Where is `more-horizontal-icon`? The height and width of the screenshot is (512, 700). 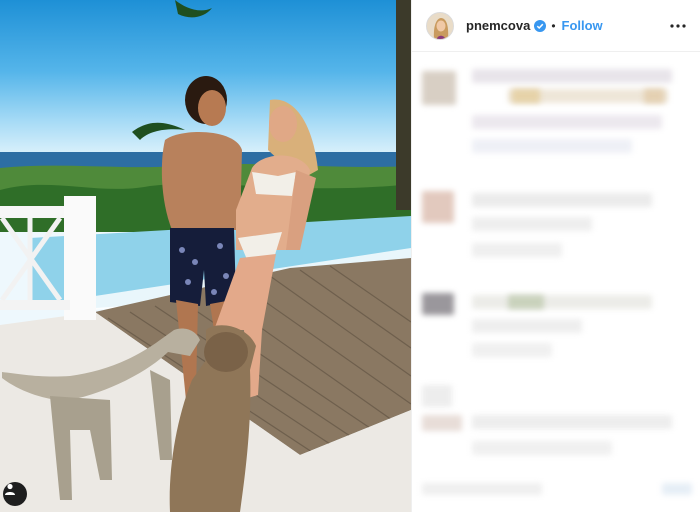 more-horizontal-icon is located at coordinates (678, 25).